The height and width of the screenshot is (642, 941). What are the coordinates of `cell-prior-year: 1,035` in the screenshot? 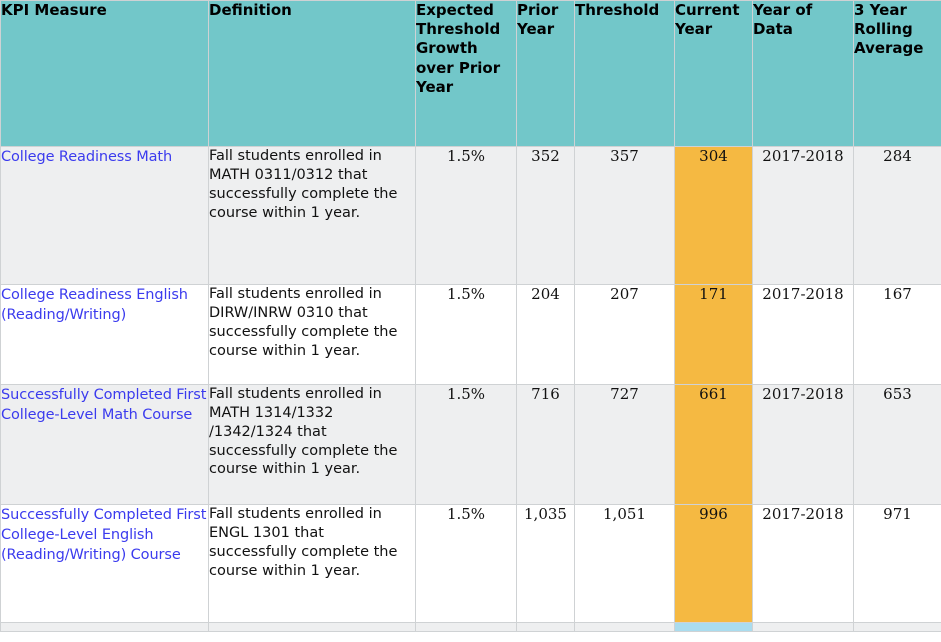 It's located at (545, 563).